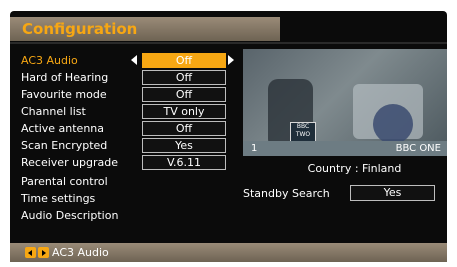  Describe the element at coordinates (254, 148) in the screenshot. I see `channel-number: 1` at that location.